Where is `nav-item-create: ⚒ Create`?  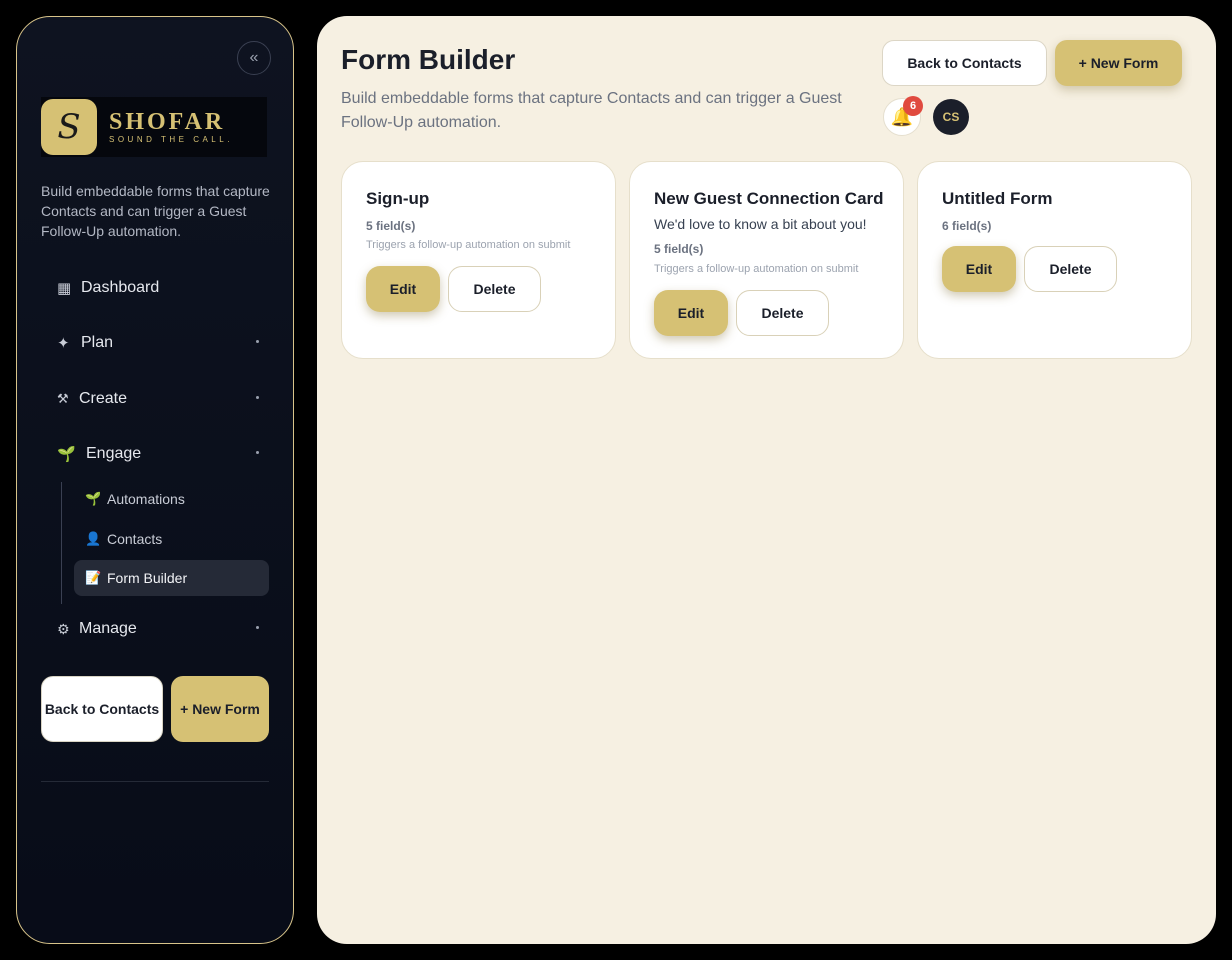 nav-item-create: ⚒ Create is located at coordinates (158, 399).